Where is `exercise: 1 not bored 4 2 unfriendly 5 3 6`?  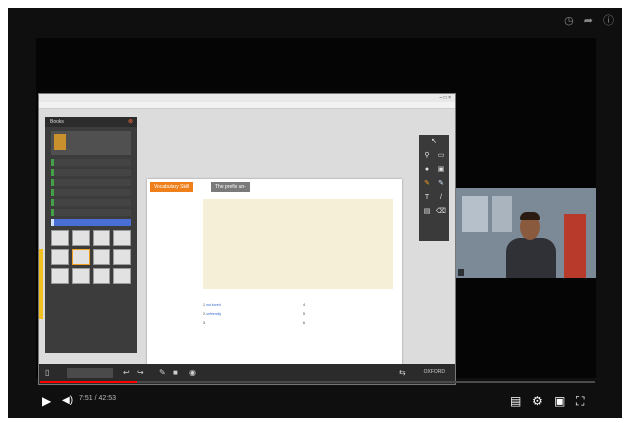 exercise: 1 not bored 4 2 unfriendly 5 3 6 is located at coordinates (298, 311).